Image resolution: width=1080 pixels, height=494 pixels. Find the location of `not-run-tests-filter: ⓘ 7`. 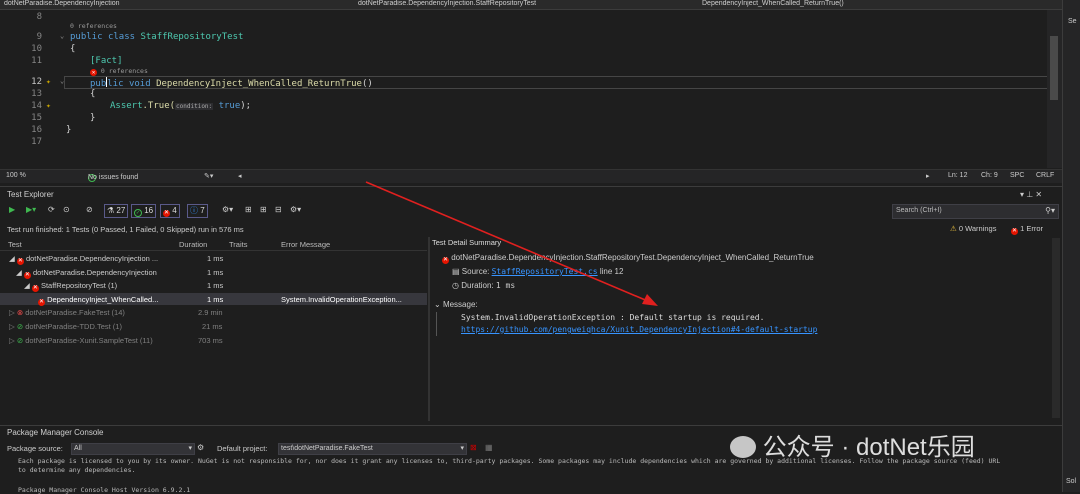

not-run-tests-filter: ⓘ 7 is located at coordinates (197, 211).